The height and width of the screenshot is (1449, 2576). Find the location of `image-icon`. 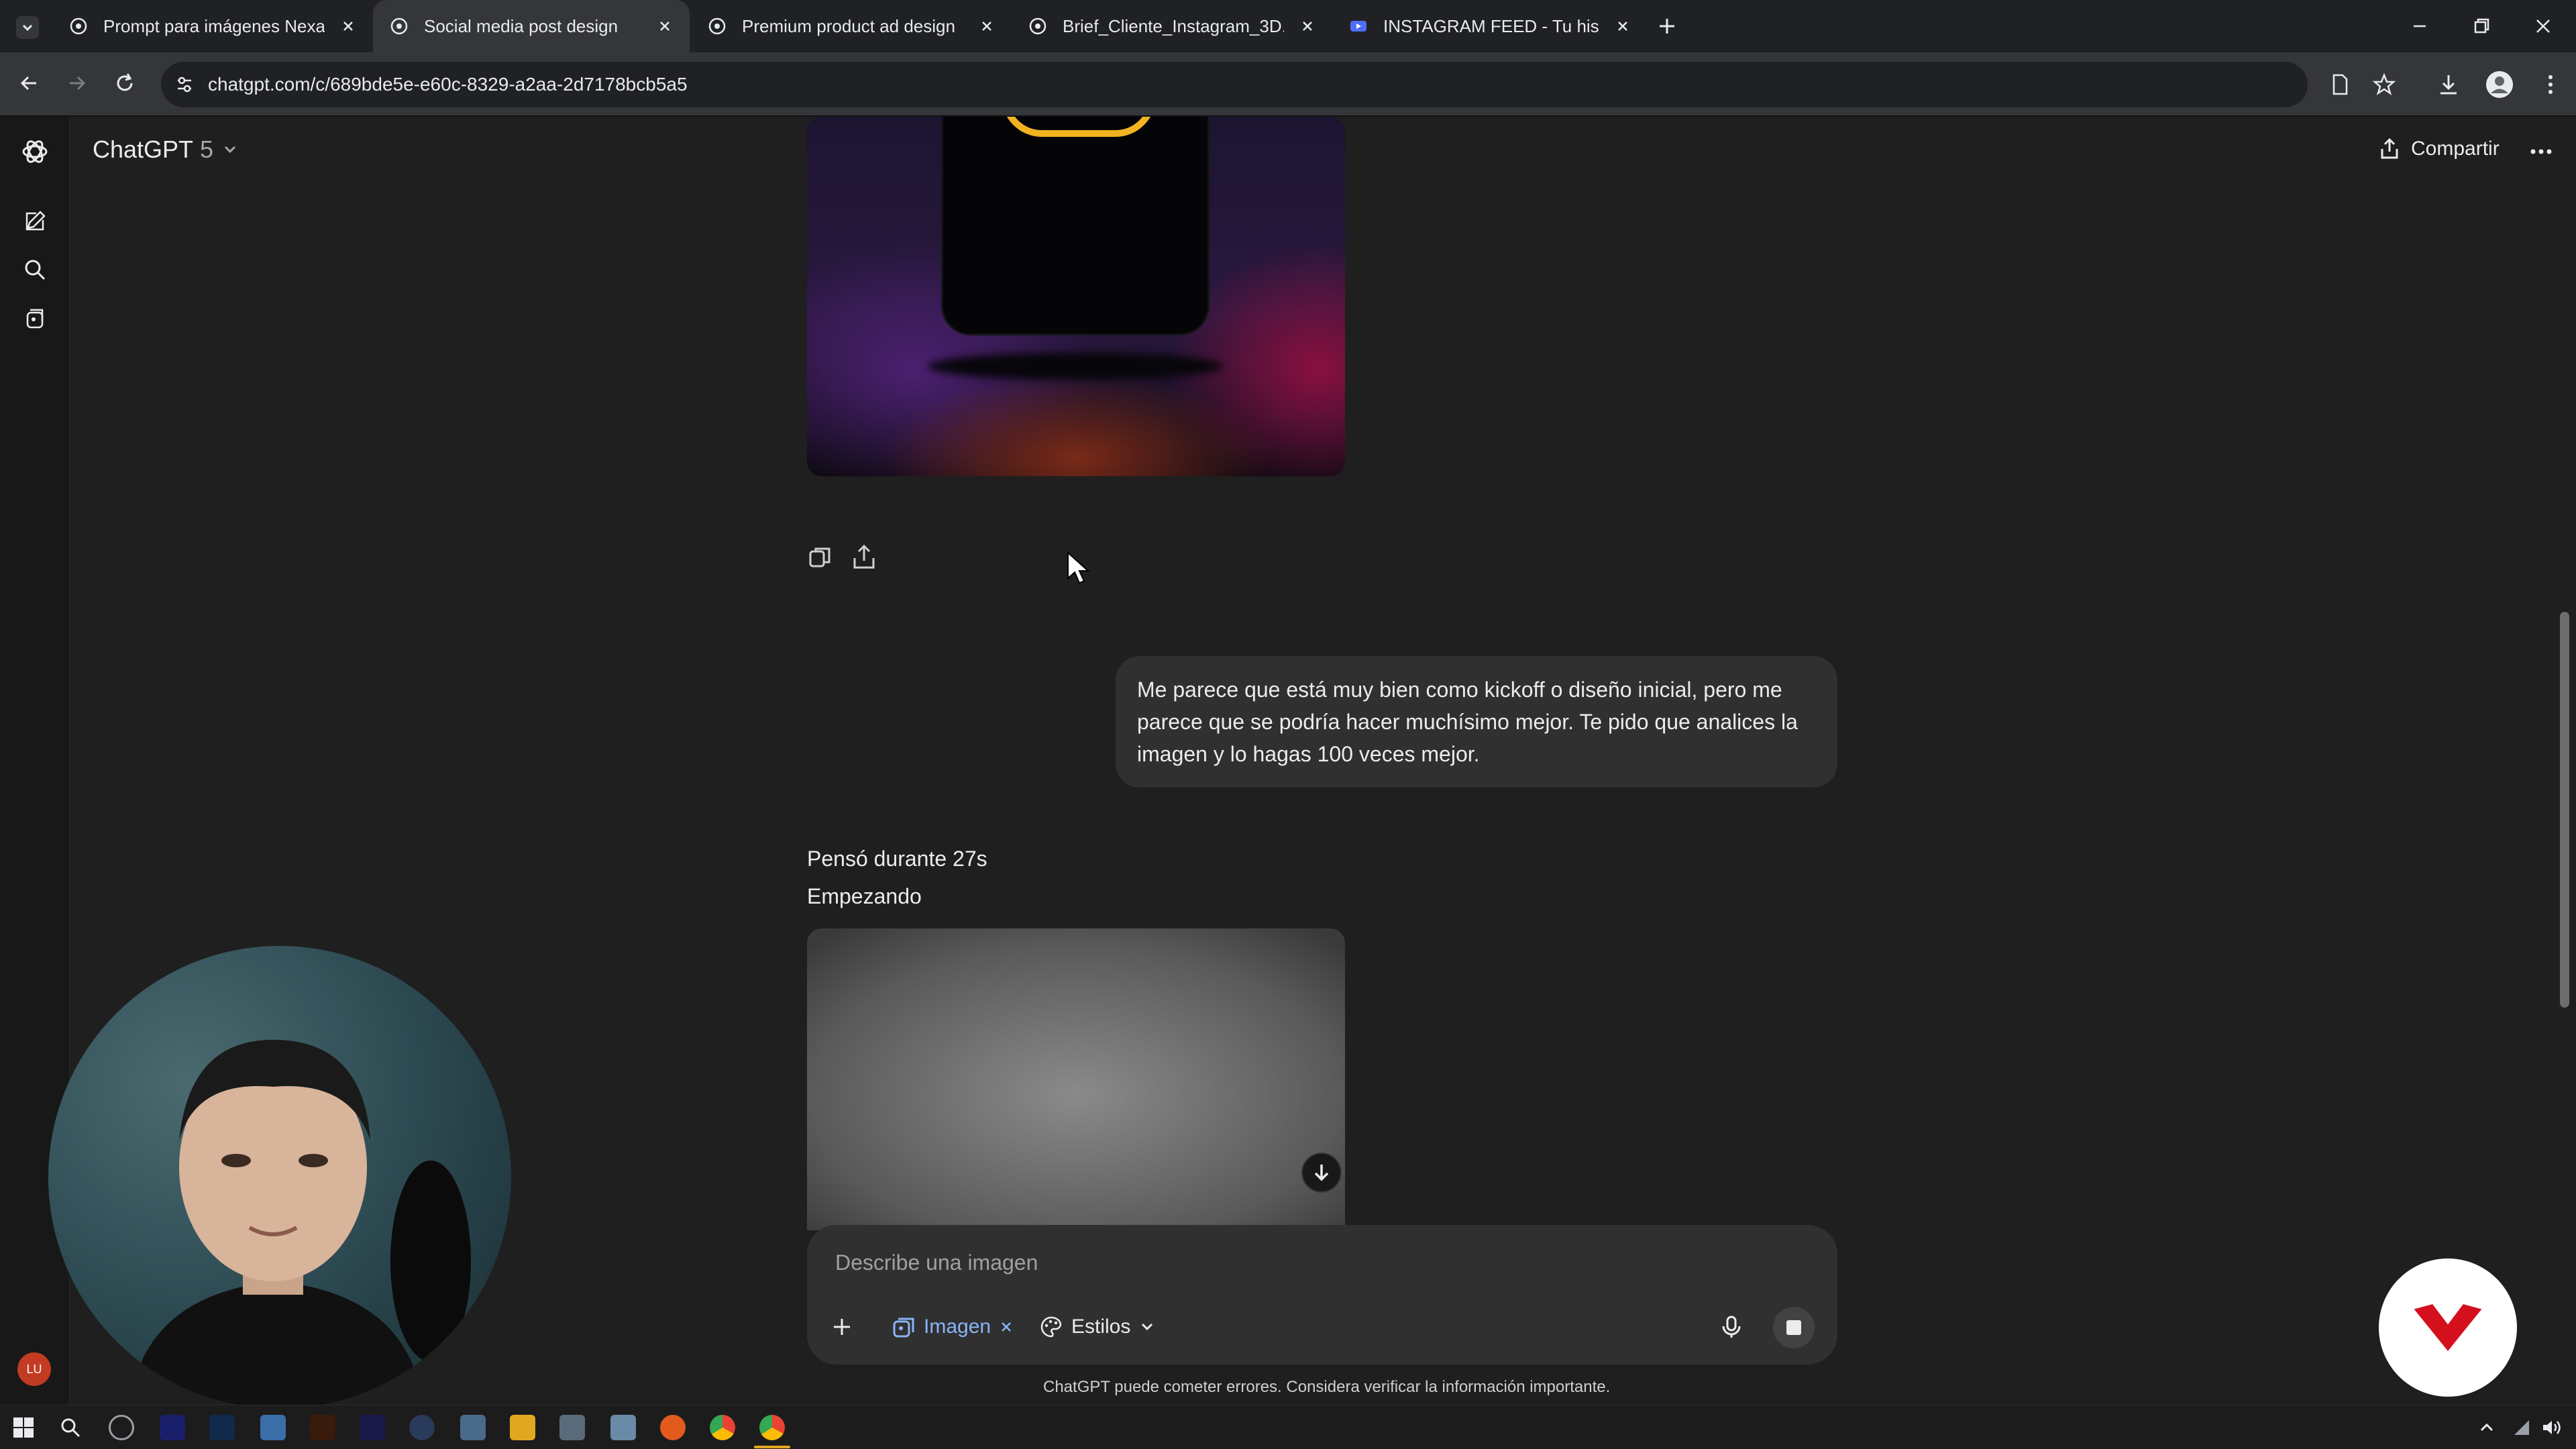

image-icon is located at coordinates (903, 1328).